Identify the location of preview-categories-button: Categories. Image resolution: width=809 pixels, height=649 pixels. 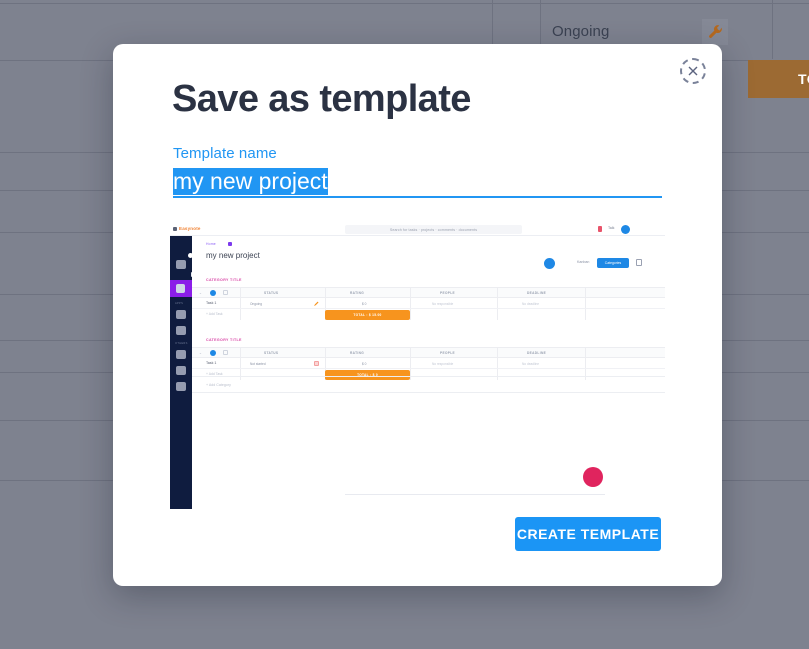
(613, 263).